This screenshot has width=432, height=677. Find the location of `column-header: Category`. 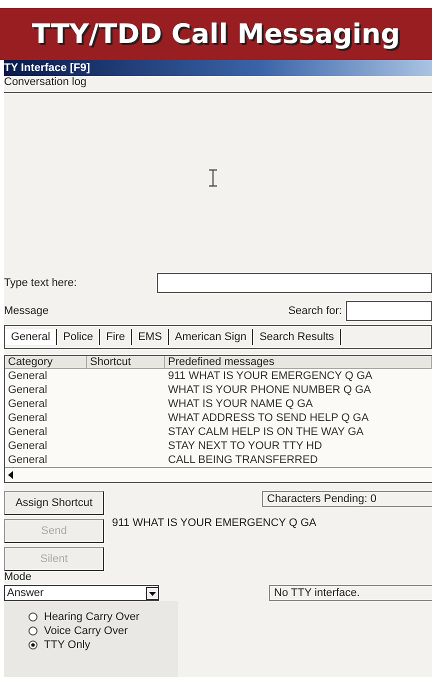

column-header: Category is located at coordinates (46, 362).